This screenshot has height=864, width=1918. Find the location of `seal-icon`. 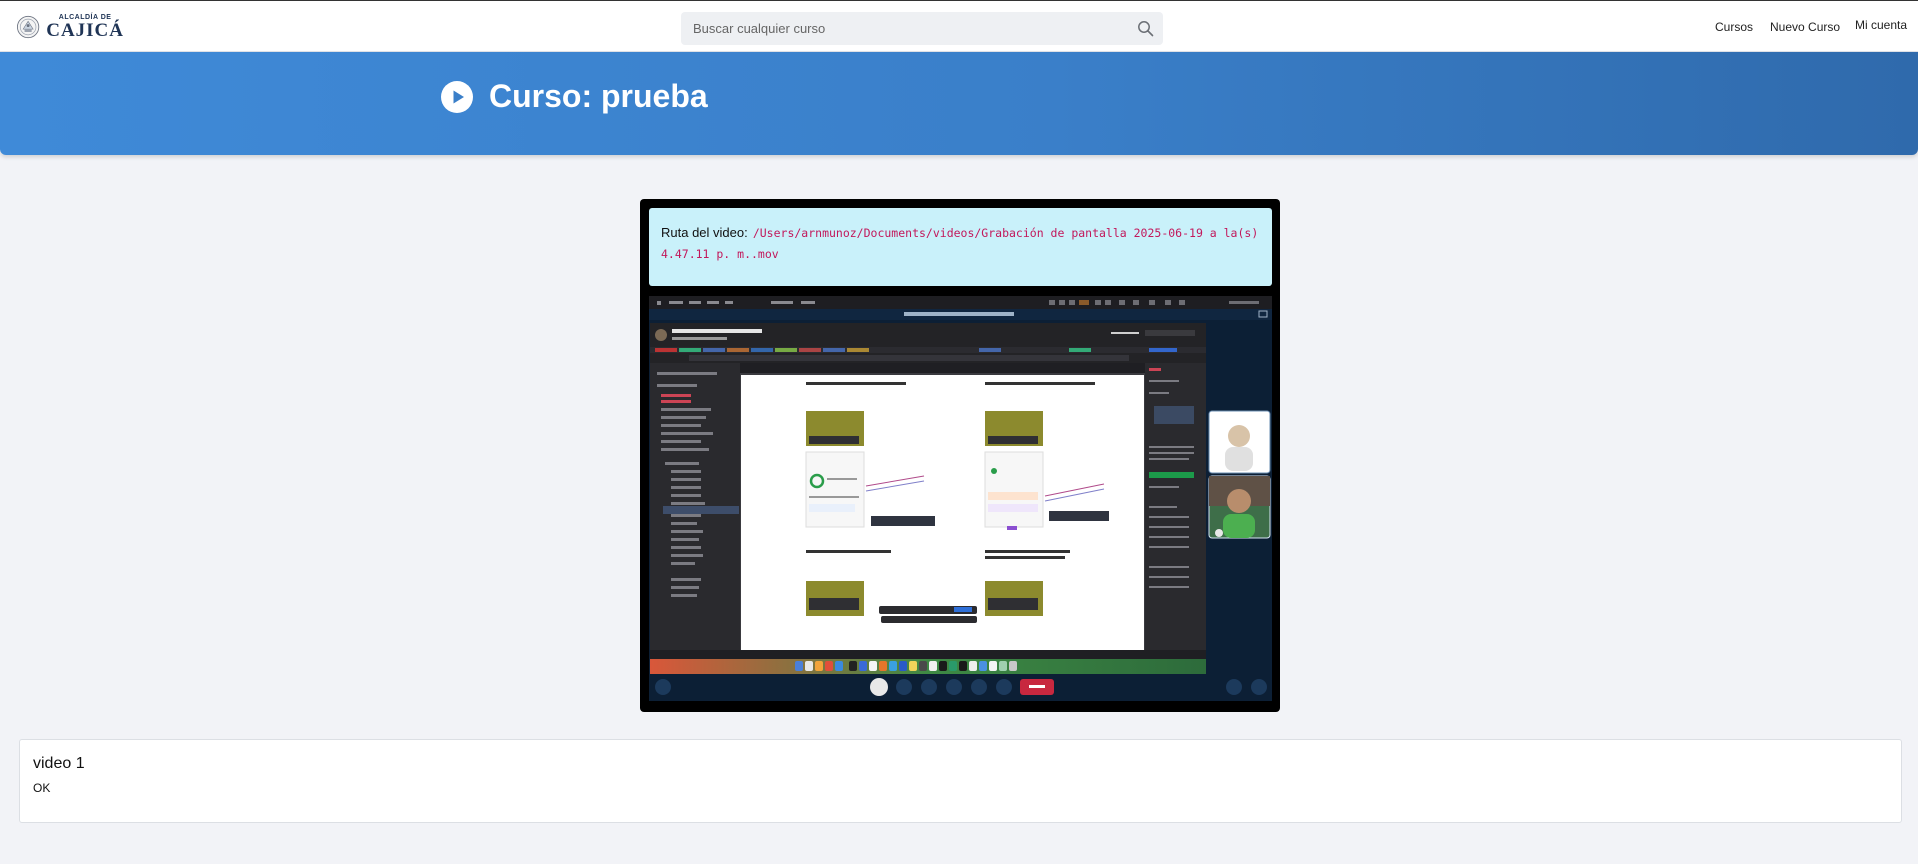

seal-icon is located at coordinates (28, 27).